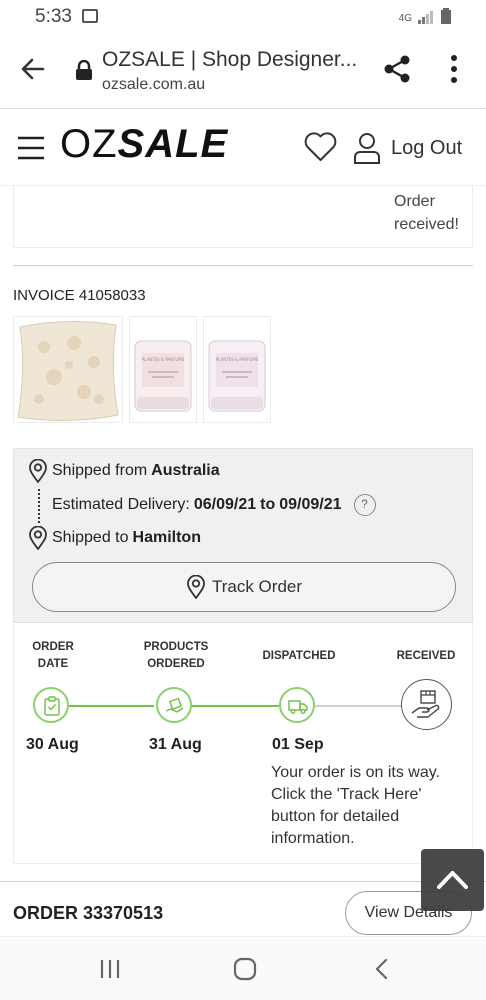 Image resolution: width=486 pixels, height=1000 pixels. Describe the element at coordinates (110, 969) in the screenshot. I see `recent-apps-icon` at that location.